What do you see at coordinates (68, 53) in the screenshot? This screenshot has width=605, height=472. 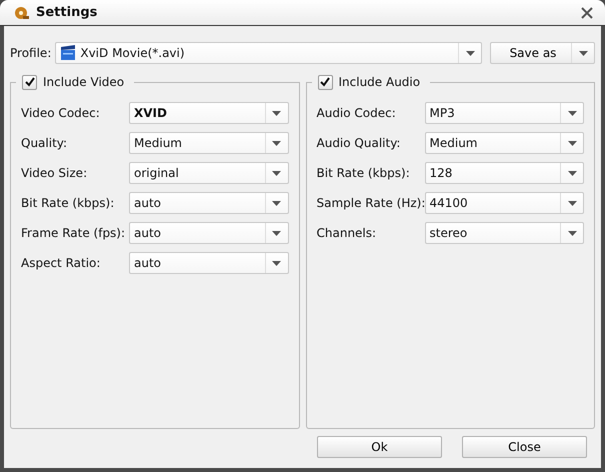 I see `clapperboard-icon` at bounding box center [68, 53].